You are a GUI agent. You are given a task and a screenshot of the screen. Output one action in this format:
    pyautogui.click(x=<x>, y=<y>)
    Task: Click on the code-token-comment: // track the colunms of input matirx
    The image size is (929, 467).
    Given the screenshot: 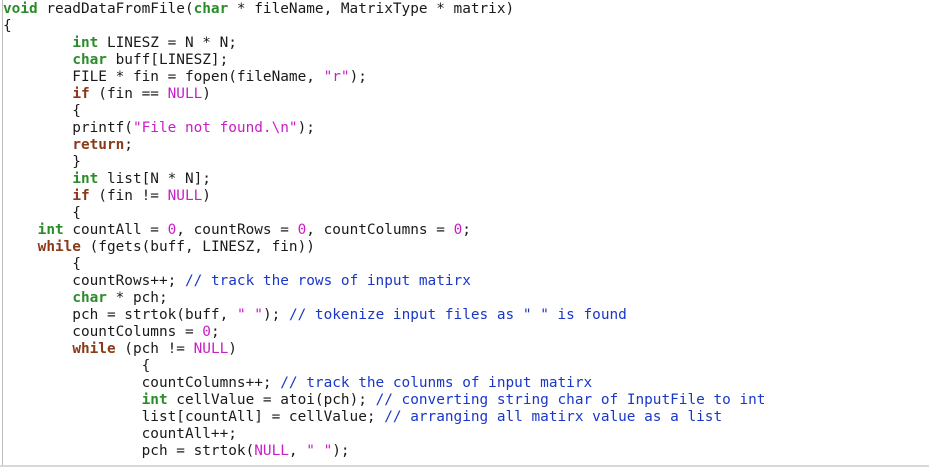 What is the action you would take?
    pyautogui.click(x=436, y=383)
    